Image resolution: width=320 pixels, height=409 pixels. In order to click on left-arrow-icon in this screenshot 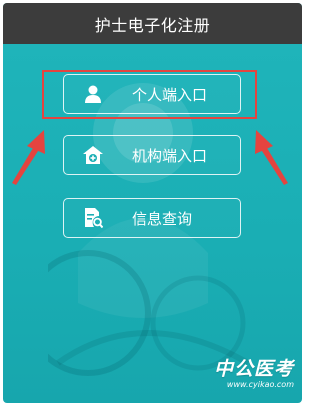, I will do `click(28, 157)`.